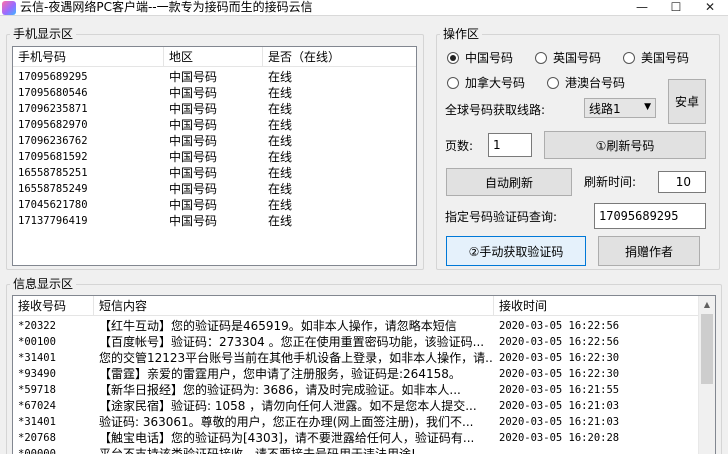  I want to click on column-header-online: 是否（在线）, so click(339, 57).